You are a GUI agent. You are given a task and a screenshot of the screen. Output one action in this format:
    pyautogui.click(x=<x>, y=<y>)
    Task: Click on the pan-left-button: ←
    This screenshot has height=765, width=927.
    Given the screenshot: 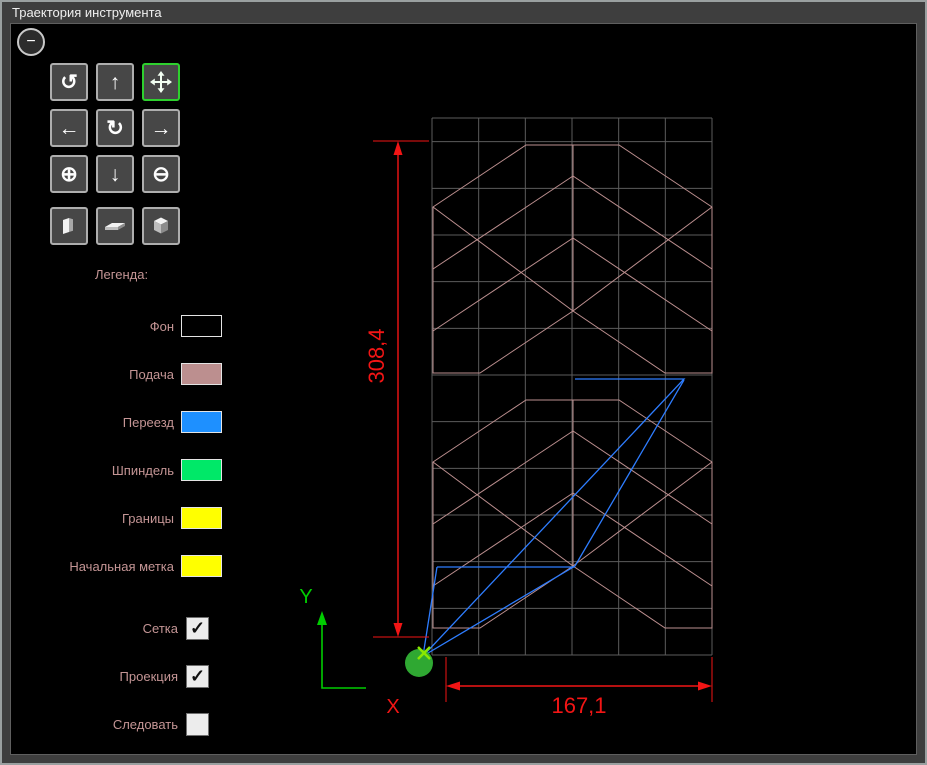 What is the action you would take?
    pyautogui.click(x=69, y=128)
    